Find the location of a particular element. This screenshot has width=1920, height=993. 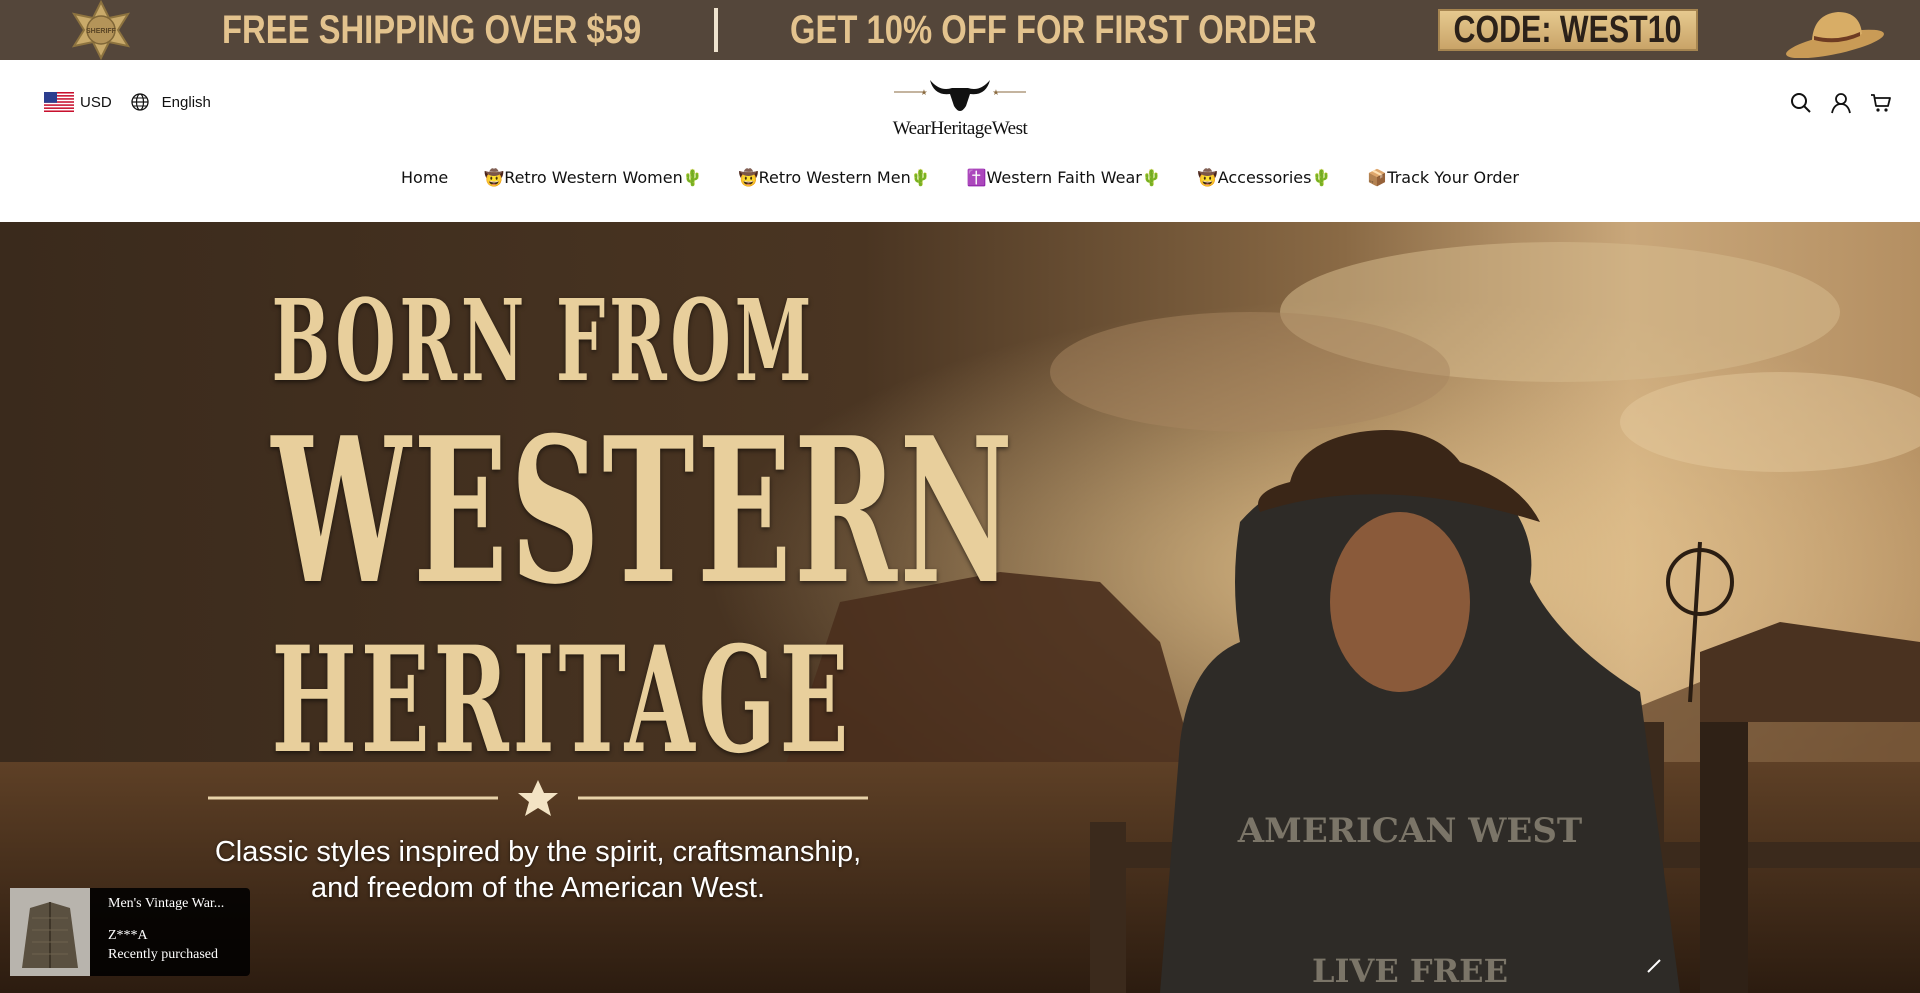

free-shipping-text: FREE SHIPPING OVER $59 is located at coordinates (432, 30).